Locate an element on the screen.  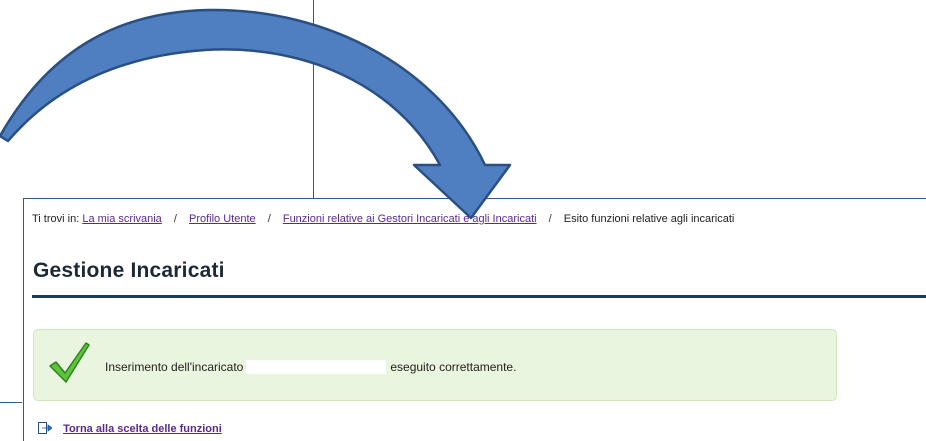
breadcrumb-link-scrivania: La mia scrivania is located at coordinates (121, 219).